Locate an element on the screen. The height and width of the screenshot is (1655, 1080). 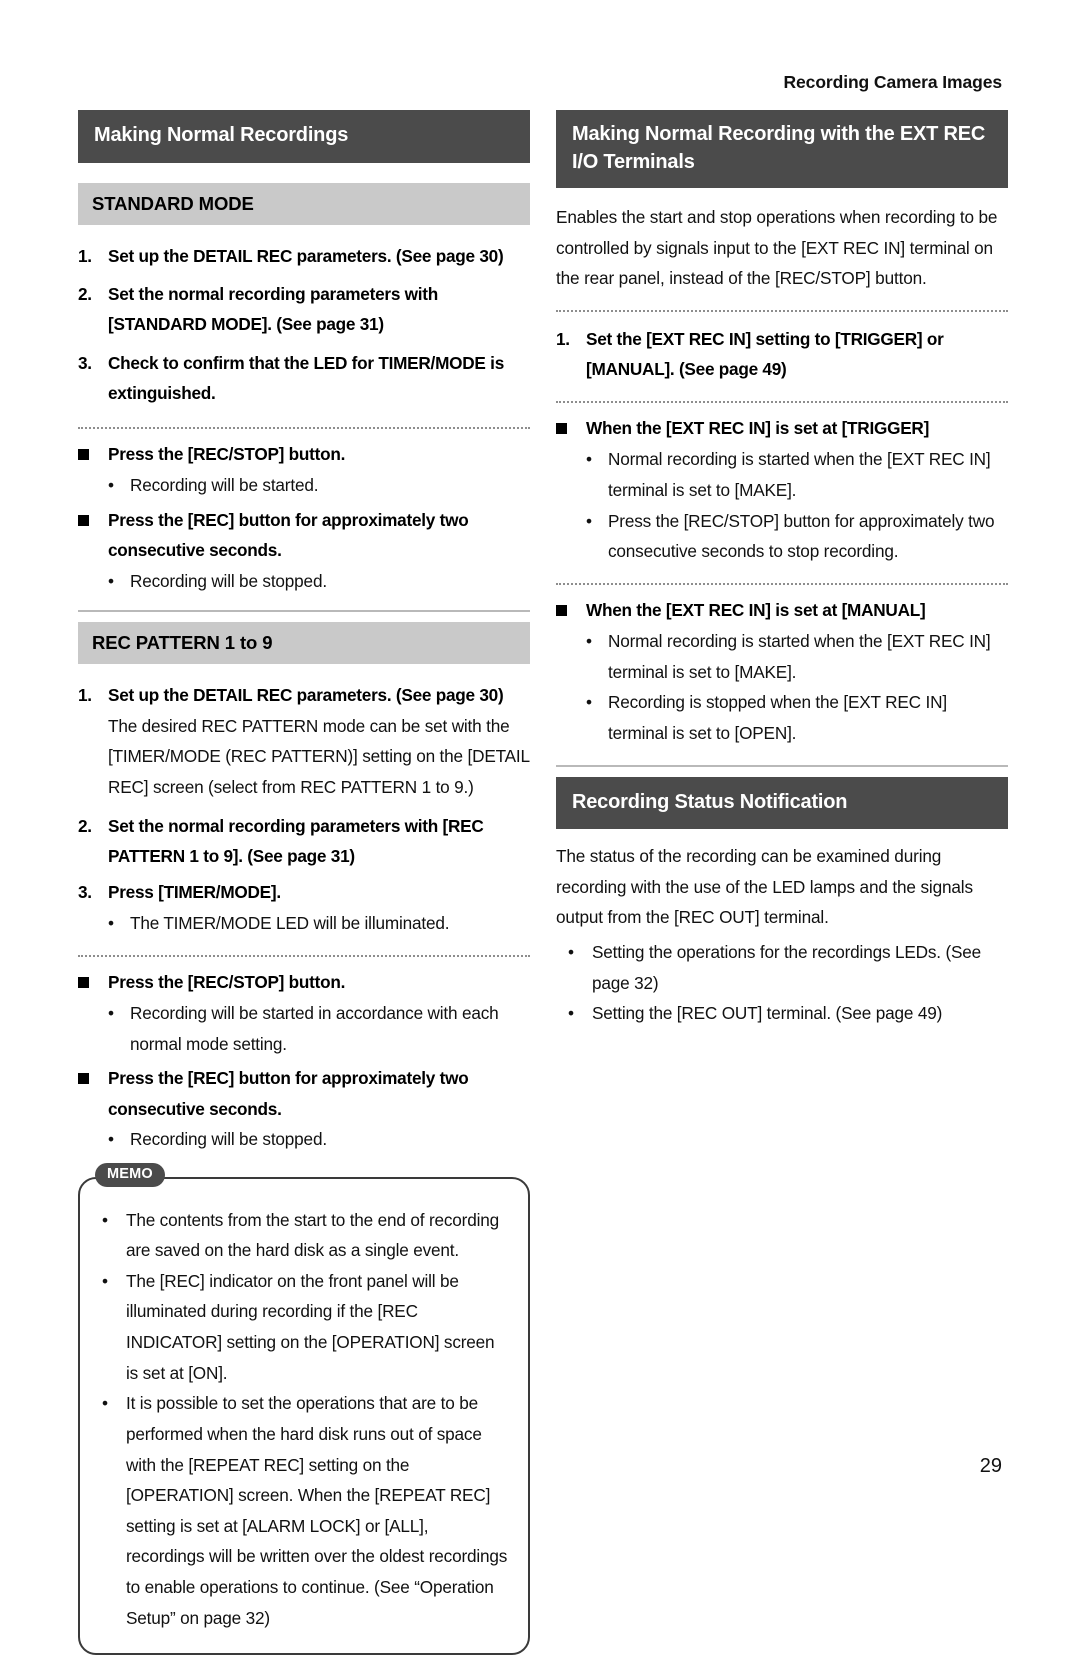
bullet-text: The TIMER/MODE LED will be illuminated. is located at coordinates (290, 922).